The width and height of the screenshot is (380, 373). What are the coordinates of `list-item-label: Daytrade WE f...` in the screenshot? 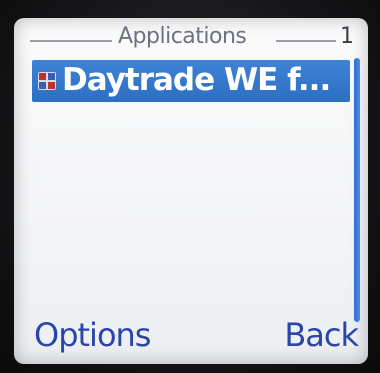 It's located at (196, 80).